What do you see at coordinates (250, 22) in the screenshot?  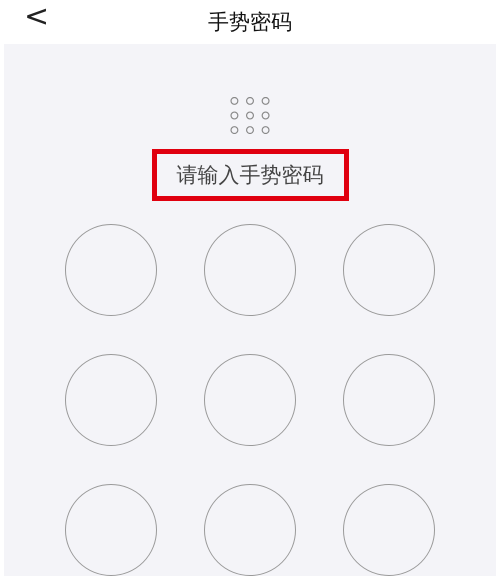 I see `page-title: 手势密码` at bounding box center [250, 22].